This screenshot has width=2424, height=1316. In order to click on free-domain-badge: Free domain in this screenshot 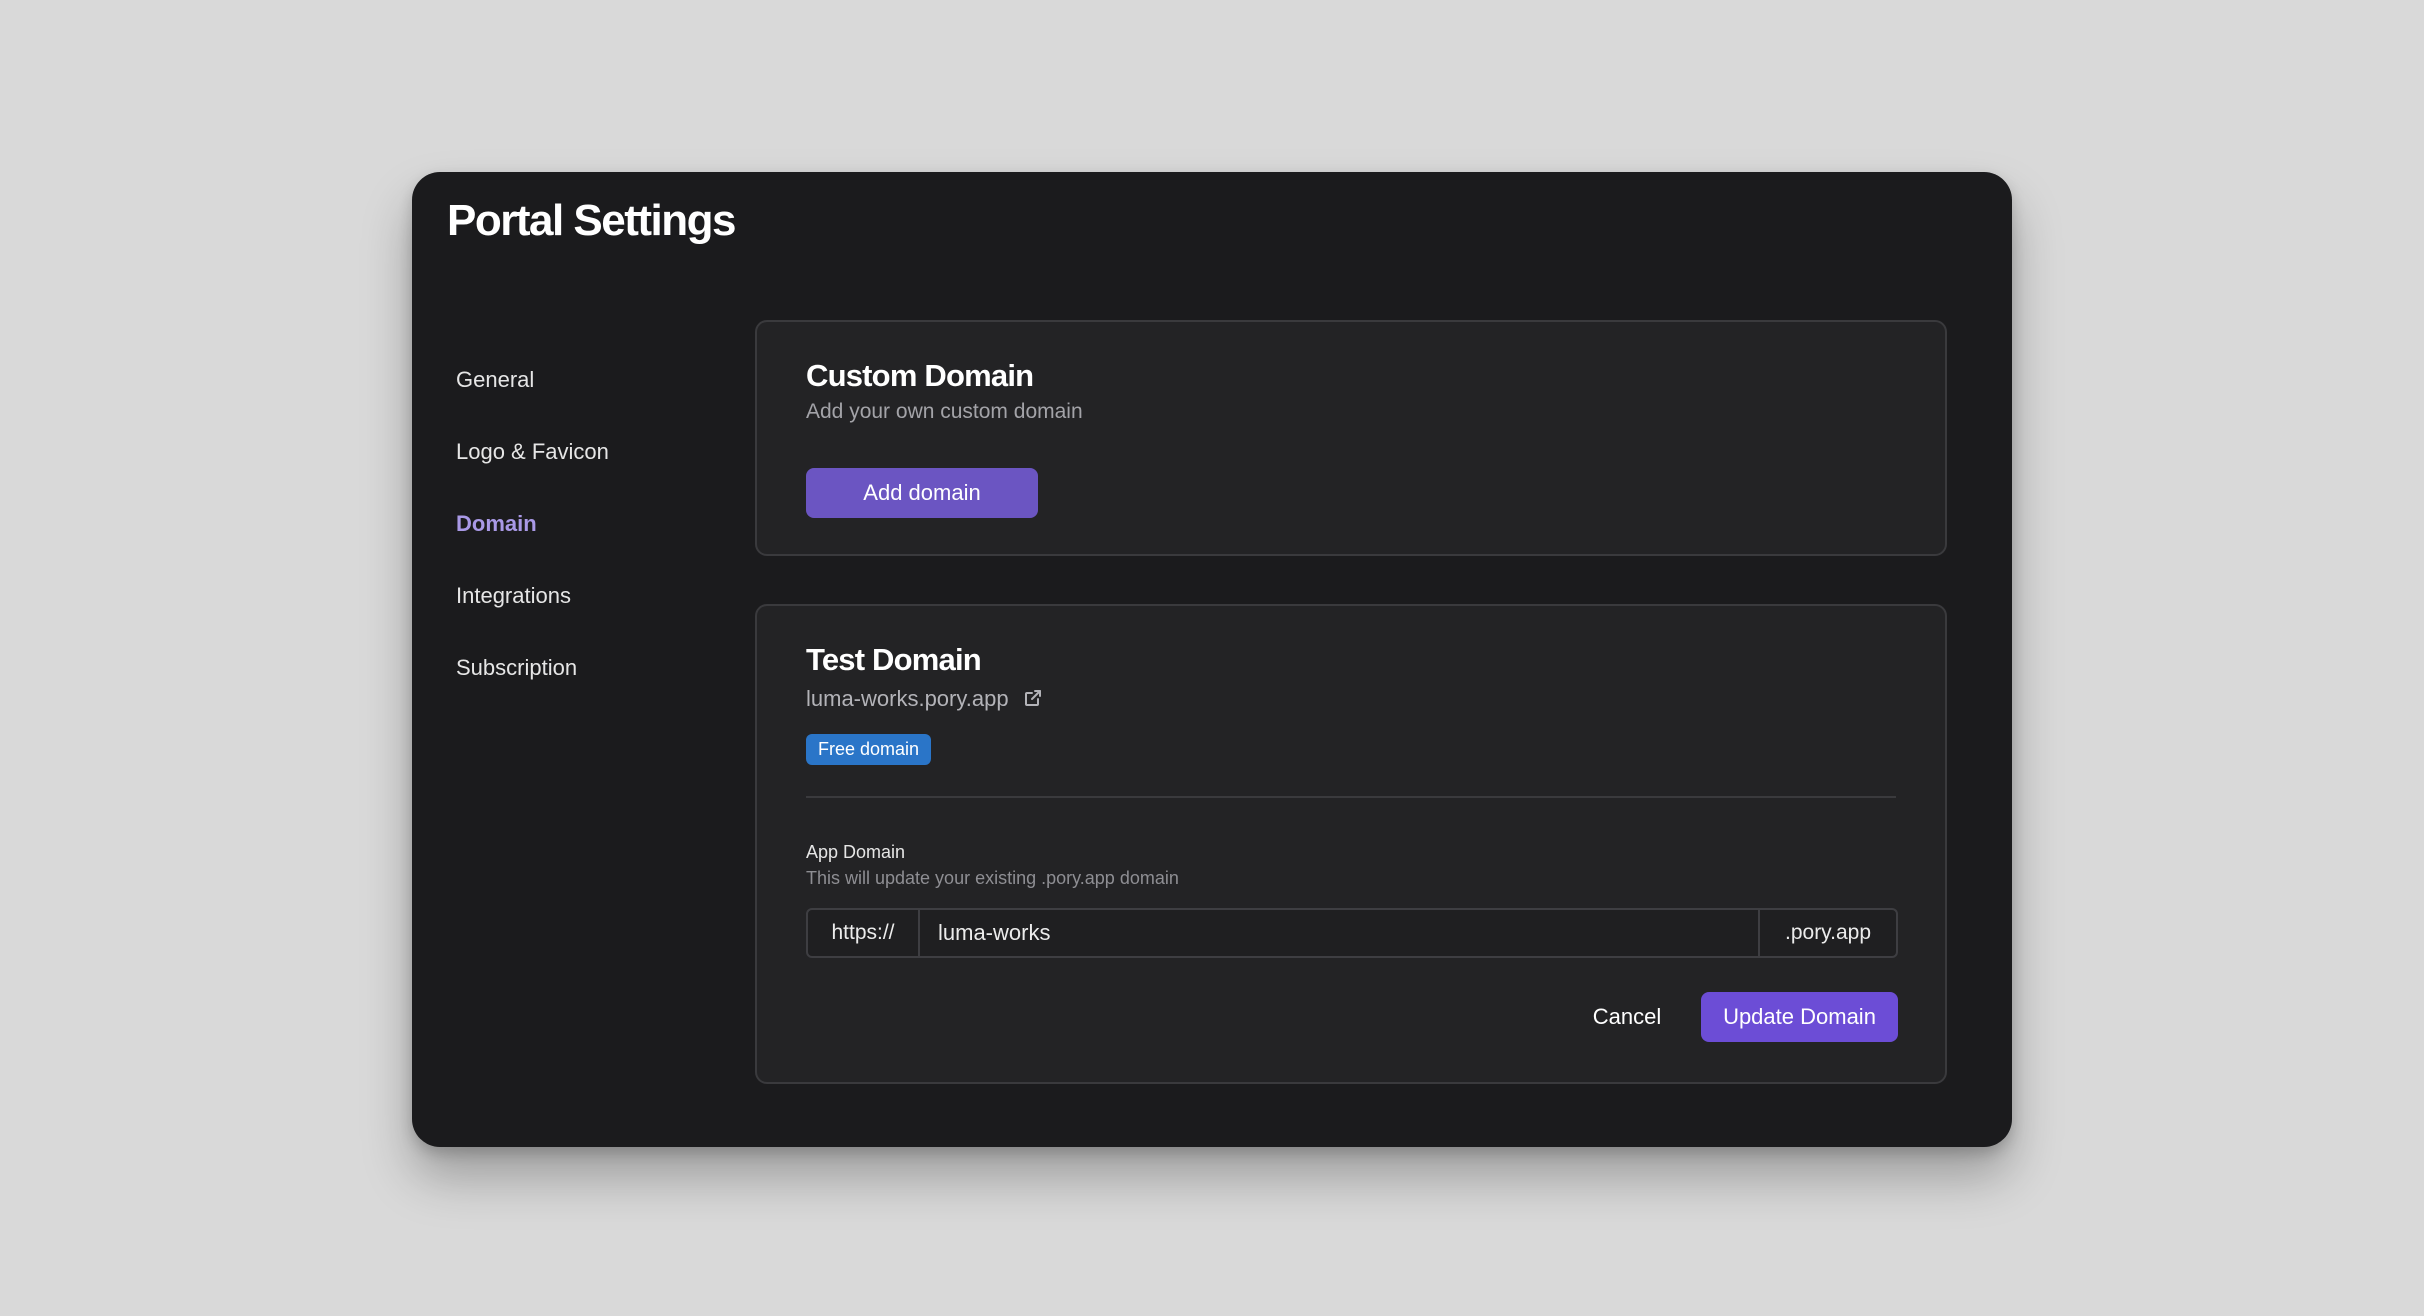, I will do `click(869, 749)`.